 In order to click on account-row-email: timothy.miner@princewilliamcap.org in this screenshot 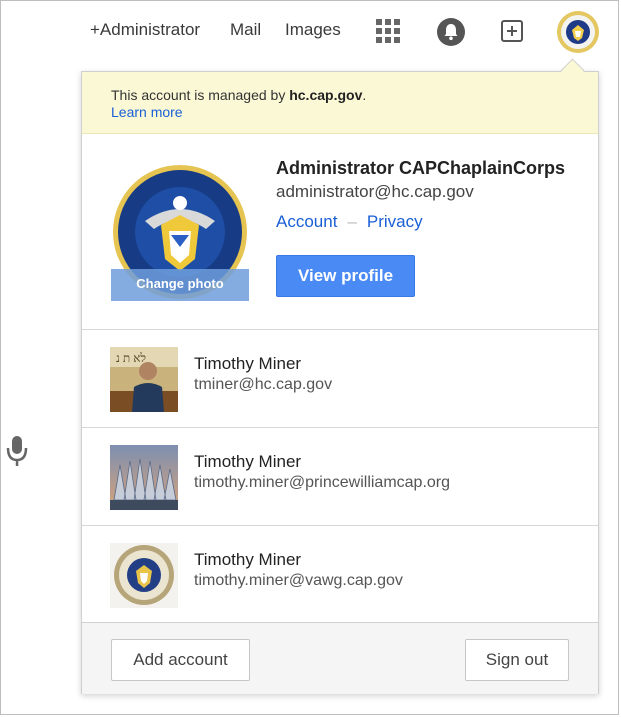, I will do `click(322, 482)`.